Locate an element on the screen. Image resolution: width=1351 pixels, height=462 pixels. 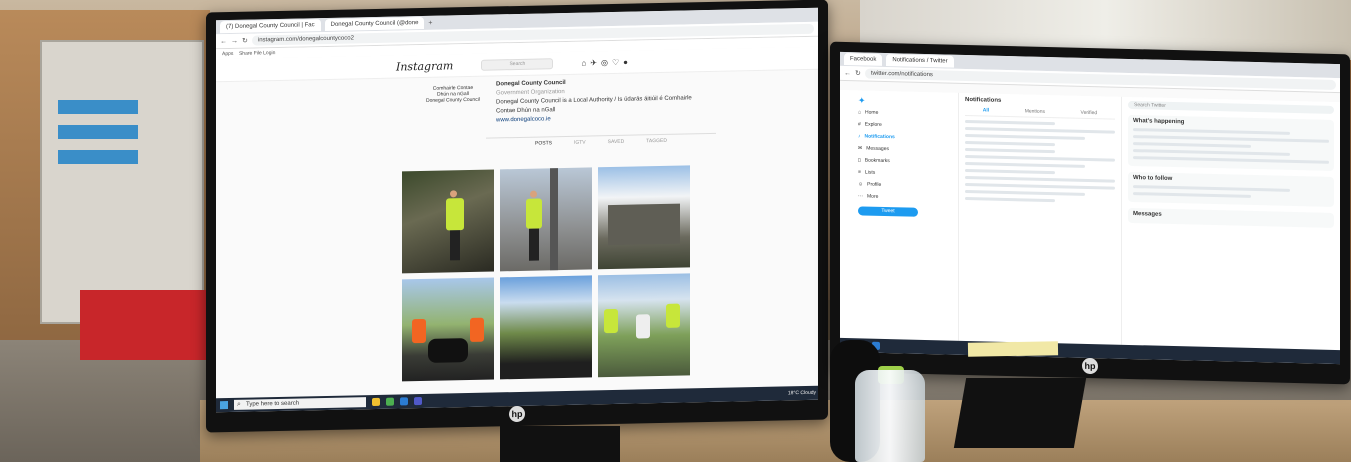
account-logo-line: Donegal County Council is located at coordinates (453, 100).